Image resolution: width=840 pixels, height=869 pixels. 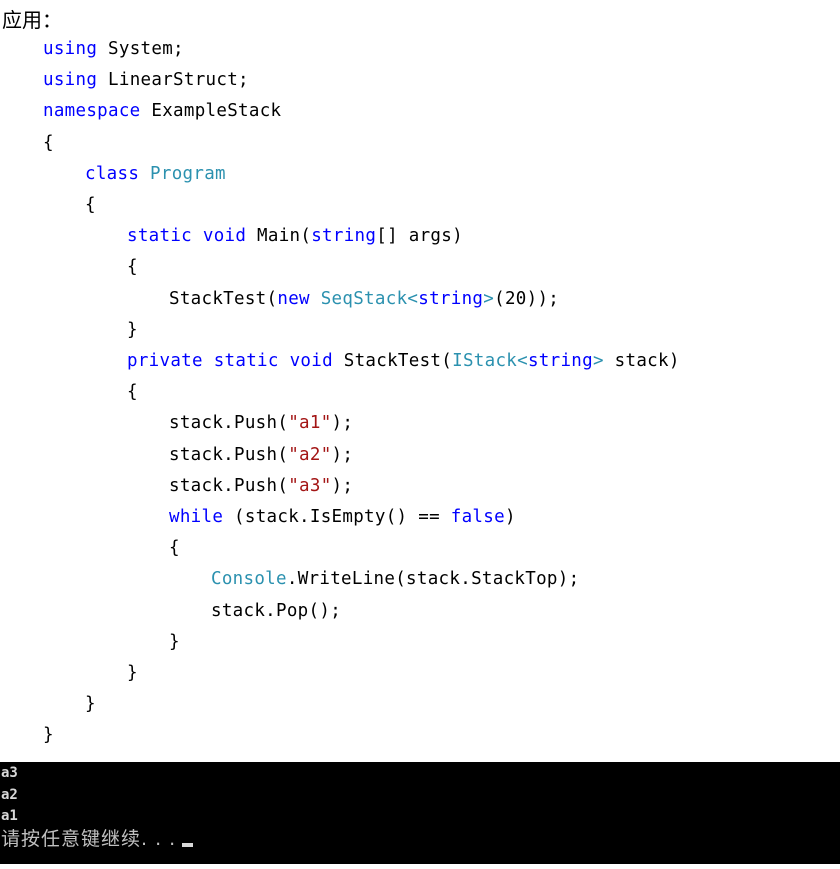 What do you see at coordinates (9, 773) in the screenshot?
I see `console-output-line: a3` at bounding box center [9, 773].